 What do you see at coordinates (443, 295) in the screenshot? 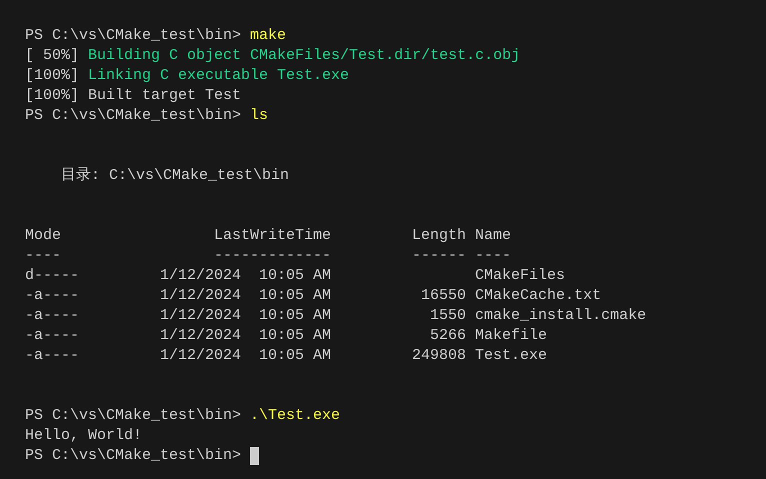
I see `table-cell: 16550` at bounding box center [443, 295].